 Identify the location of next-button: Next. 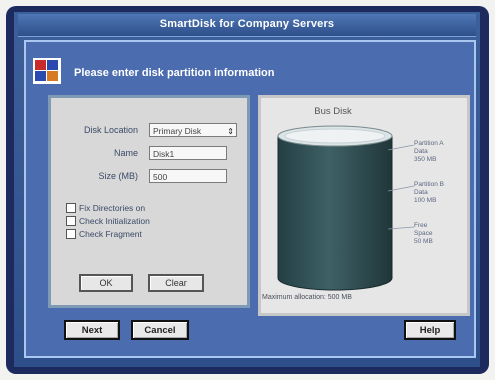
(92, 330).